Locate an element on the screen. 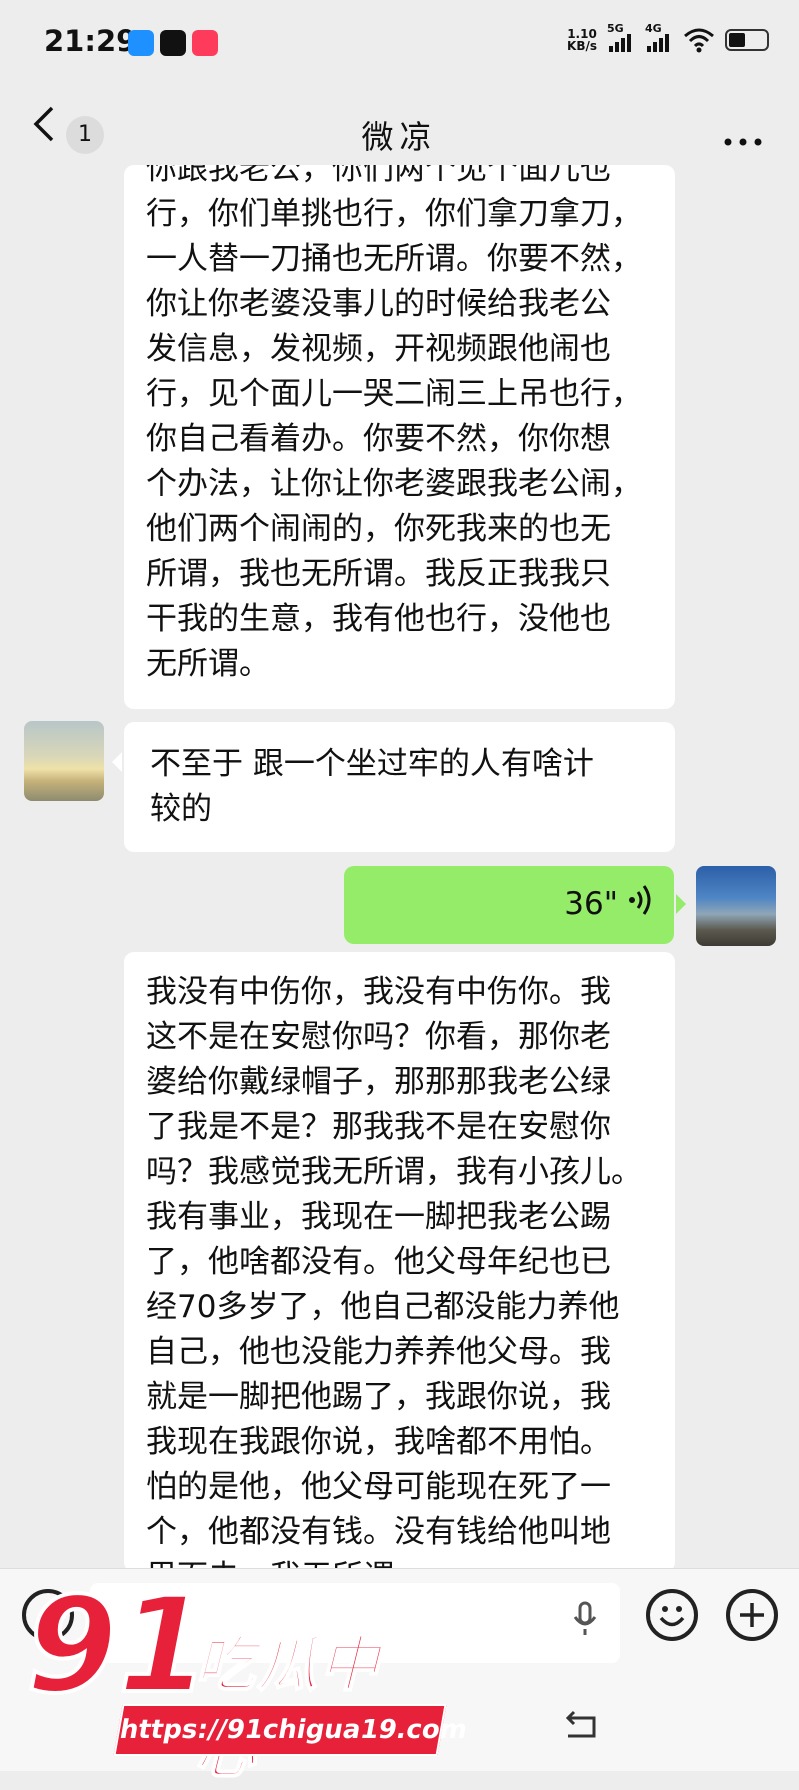 The width and height of the screenshot is (799, 1790). battery-icon is located at coordinates (747, 40).